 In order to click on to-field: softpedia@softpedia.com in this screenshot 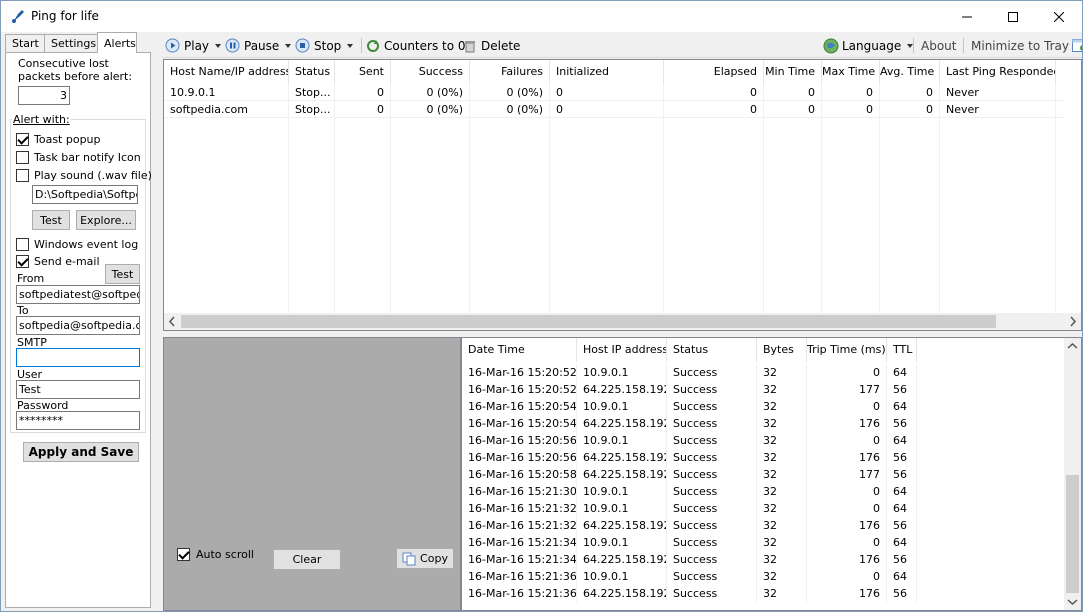, I will do `click(78, 325)`.